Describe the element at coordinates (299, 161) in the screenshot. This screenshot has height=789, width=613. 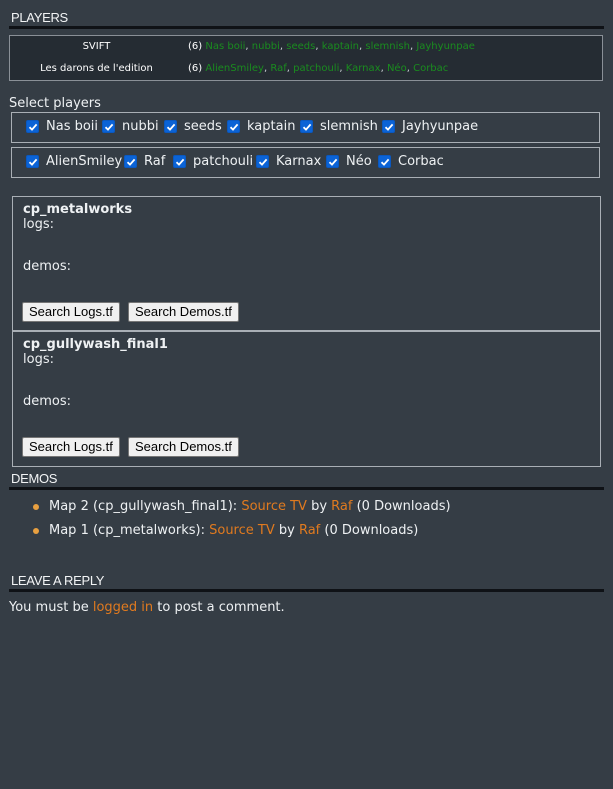
I see `checkbox-label: Karnax` at that location.